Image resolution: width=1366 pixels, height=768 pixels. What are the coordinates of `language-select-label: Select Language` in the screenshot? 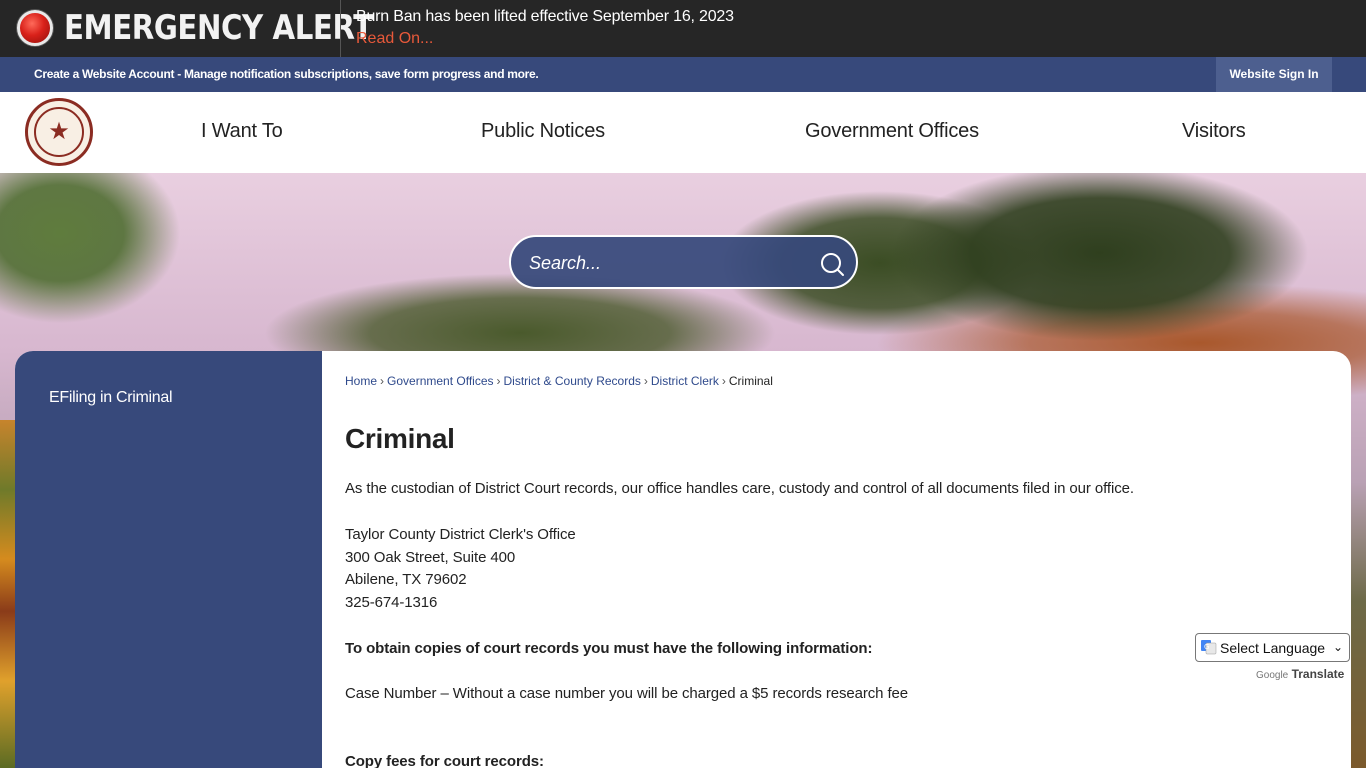 It's located at (1273, 648).